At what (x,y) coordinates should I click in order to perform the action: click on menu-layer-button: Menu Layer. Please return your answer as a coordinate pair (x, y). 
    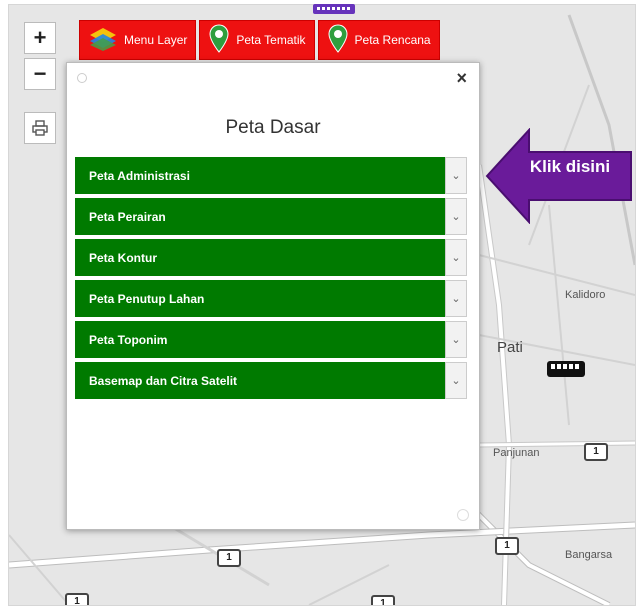
    Looking at the image, I should click on (138, 40).